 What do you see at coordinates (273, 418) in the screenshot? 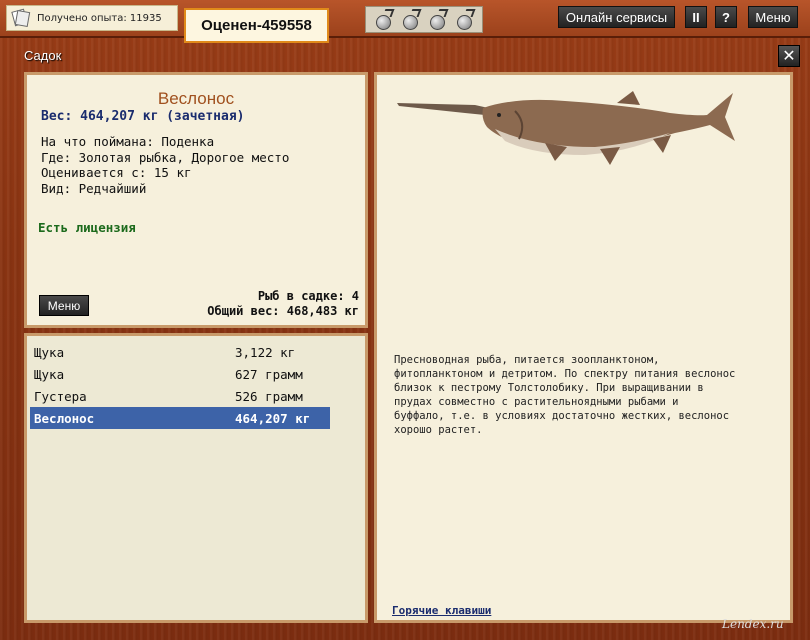
I see `list-item-weight: 464,207 кг` at bounding box center [273, 418].